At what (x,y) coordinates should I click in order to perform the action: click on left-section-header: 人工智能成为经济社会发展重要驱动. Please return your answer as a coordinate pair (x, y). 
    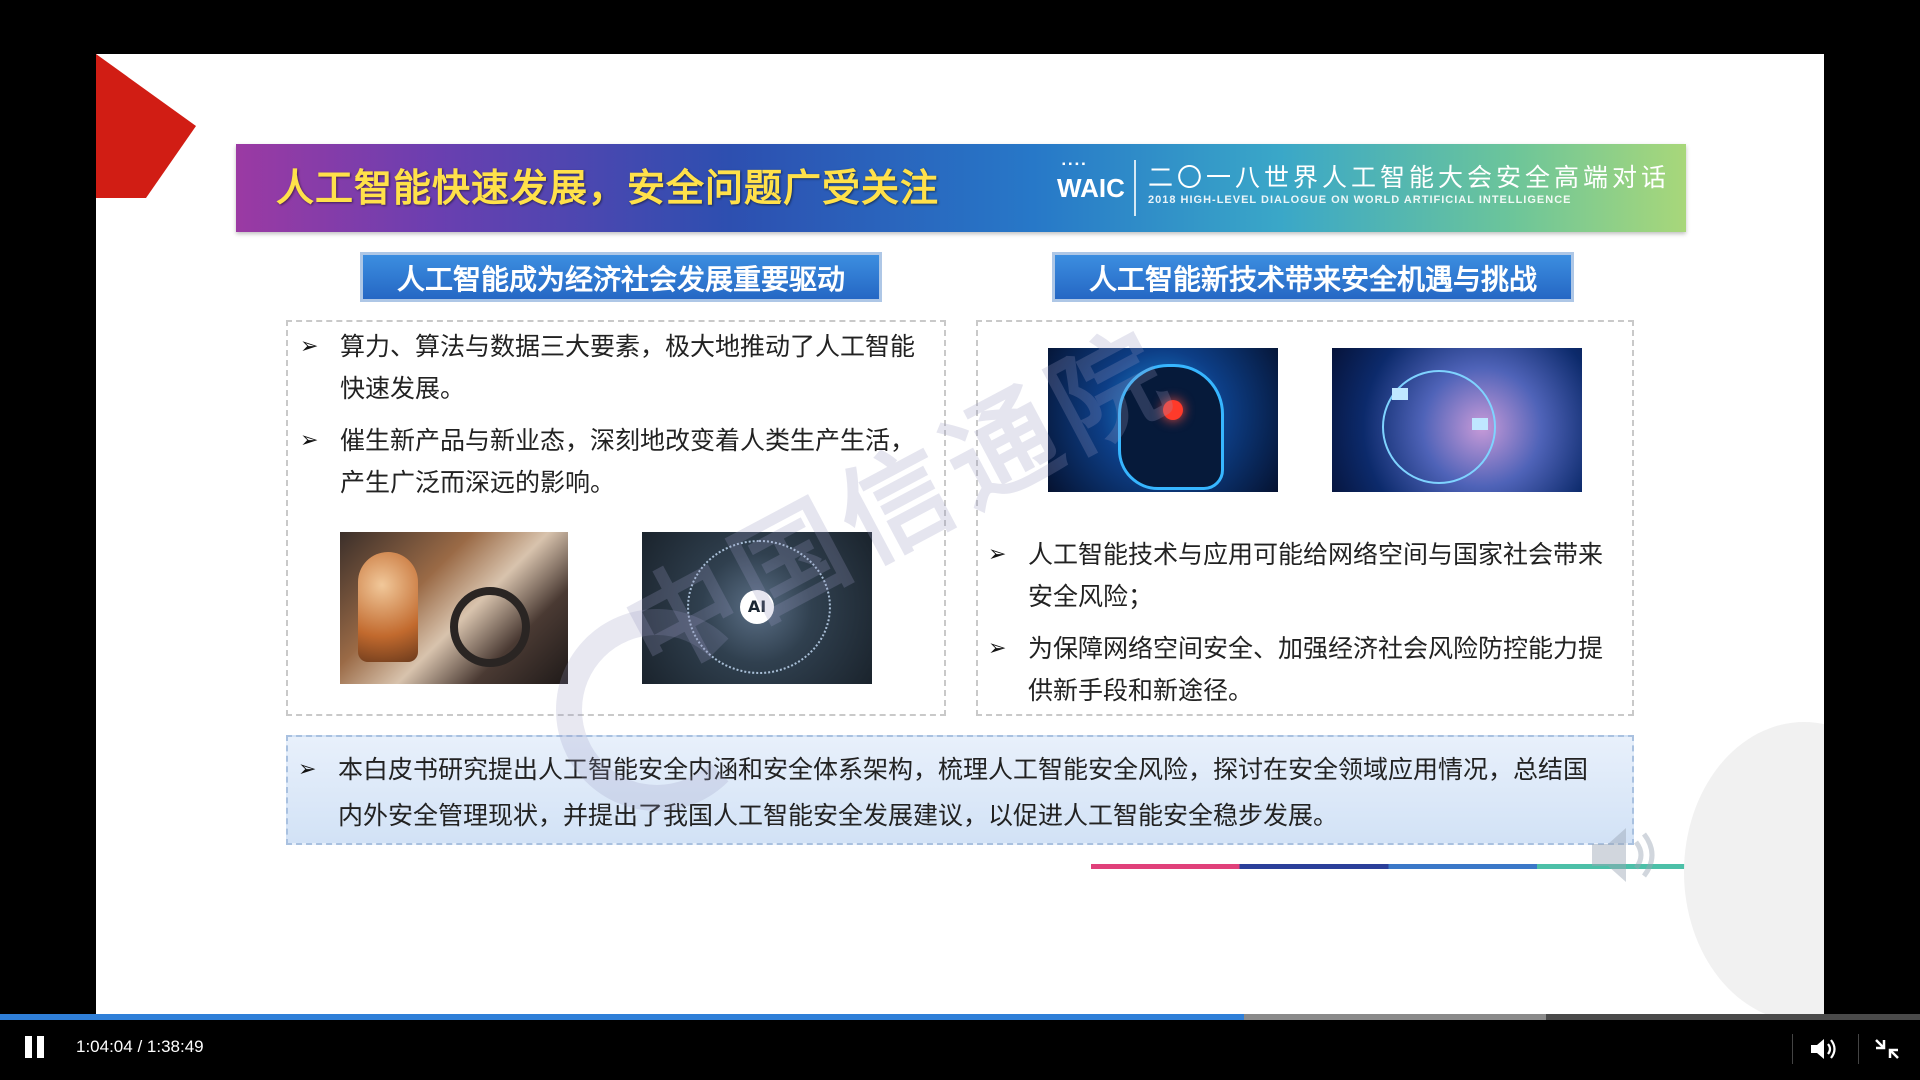
    Looking at the image, I should click on (621, 277).